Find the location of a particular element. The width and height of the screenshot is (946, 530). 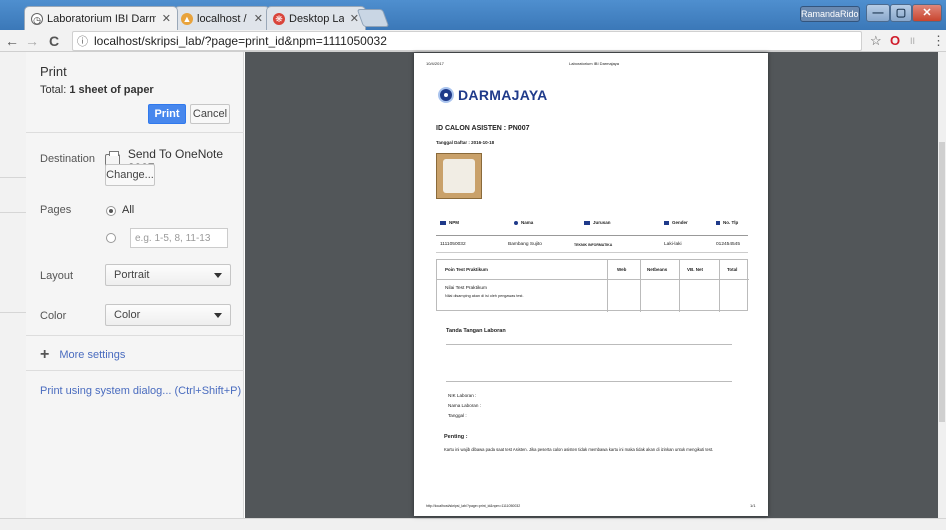

footer-page: 1/1 is located at coordinates (753, 505).